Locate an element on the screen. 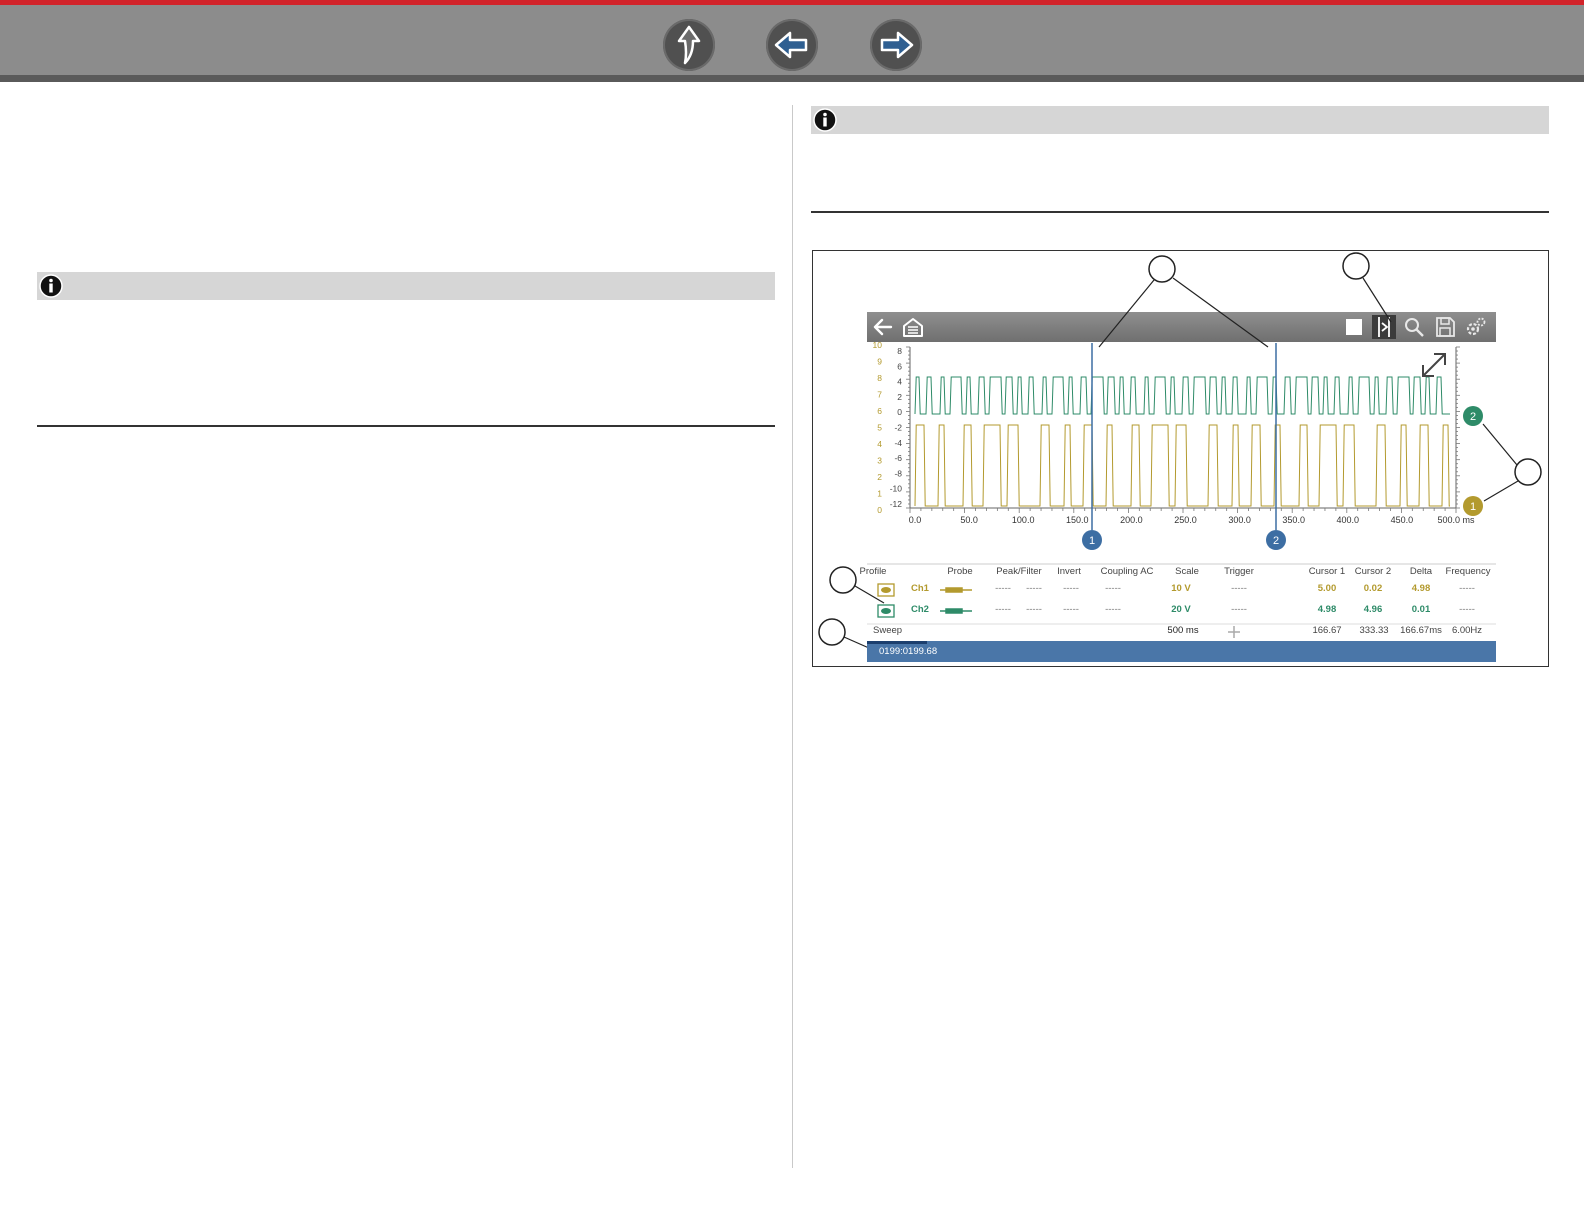 Image resolution: width=1584 pixels, height=1224 pixels. back-button is located at coordinates (792, 45).